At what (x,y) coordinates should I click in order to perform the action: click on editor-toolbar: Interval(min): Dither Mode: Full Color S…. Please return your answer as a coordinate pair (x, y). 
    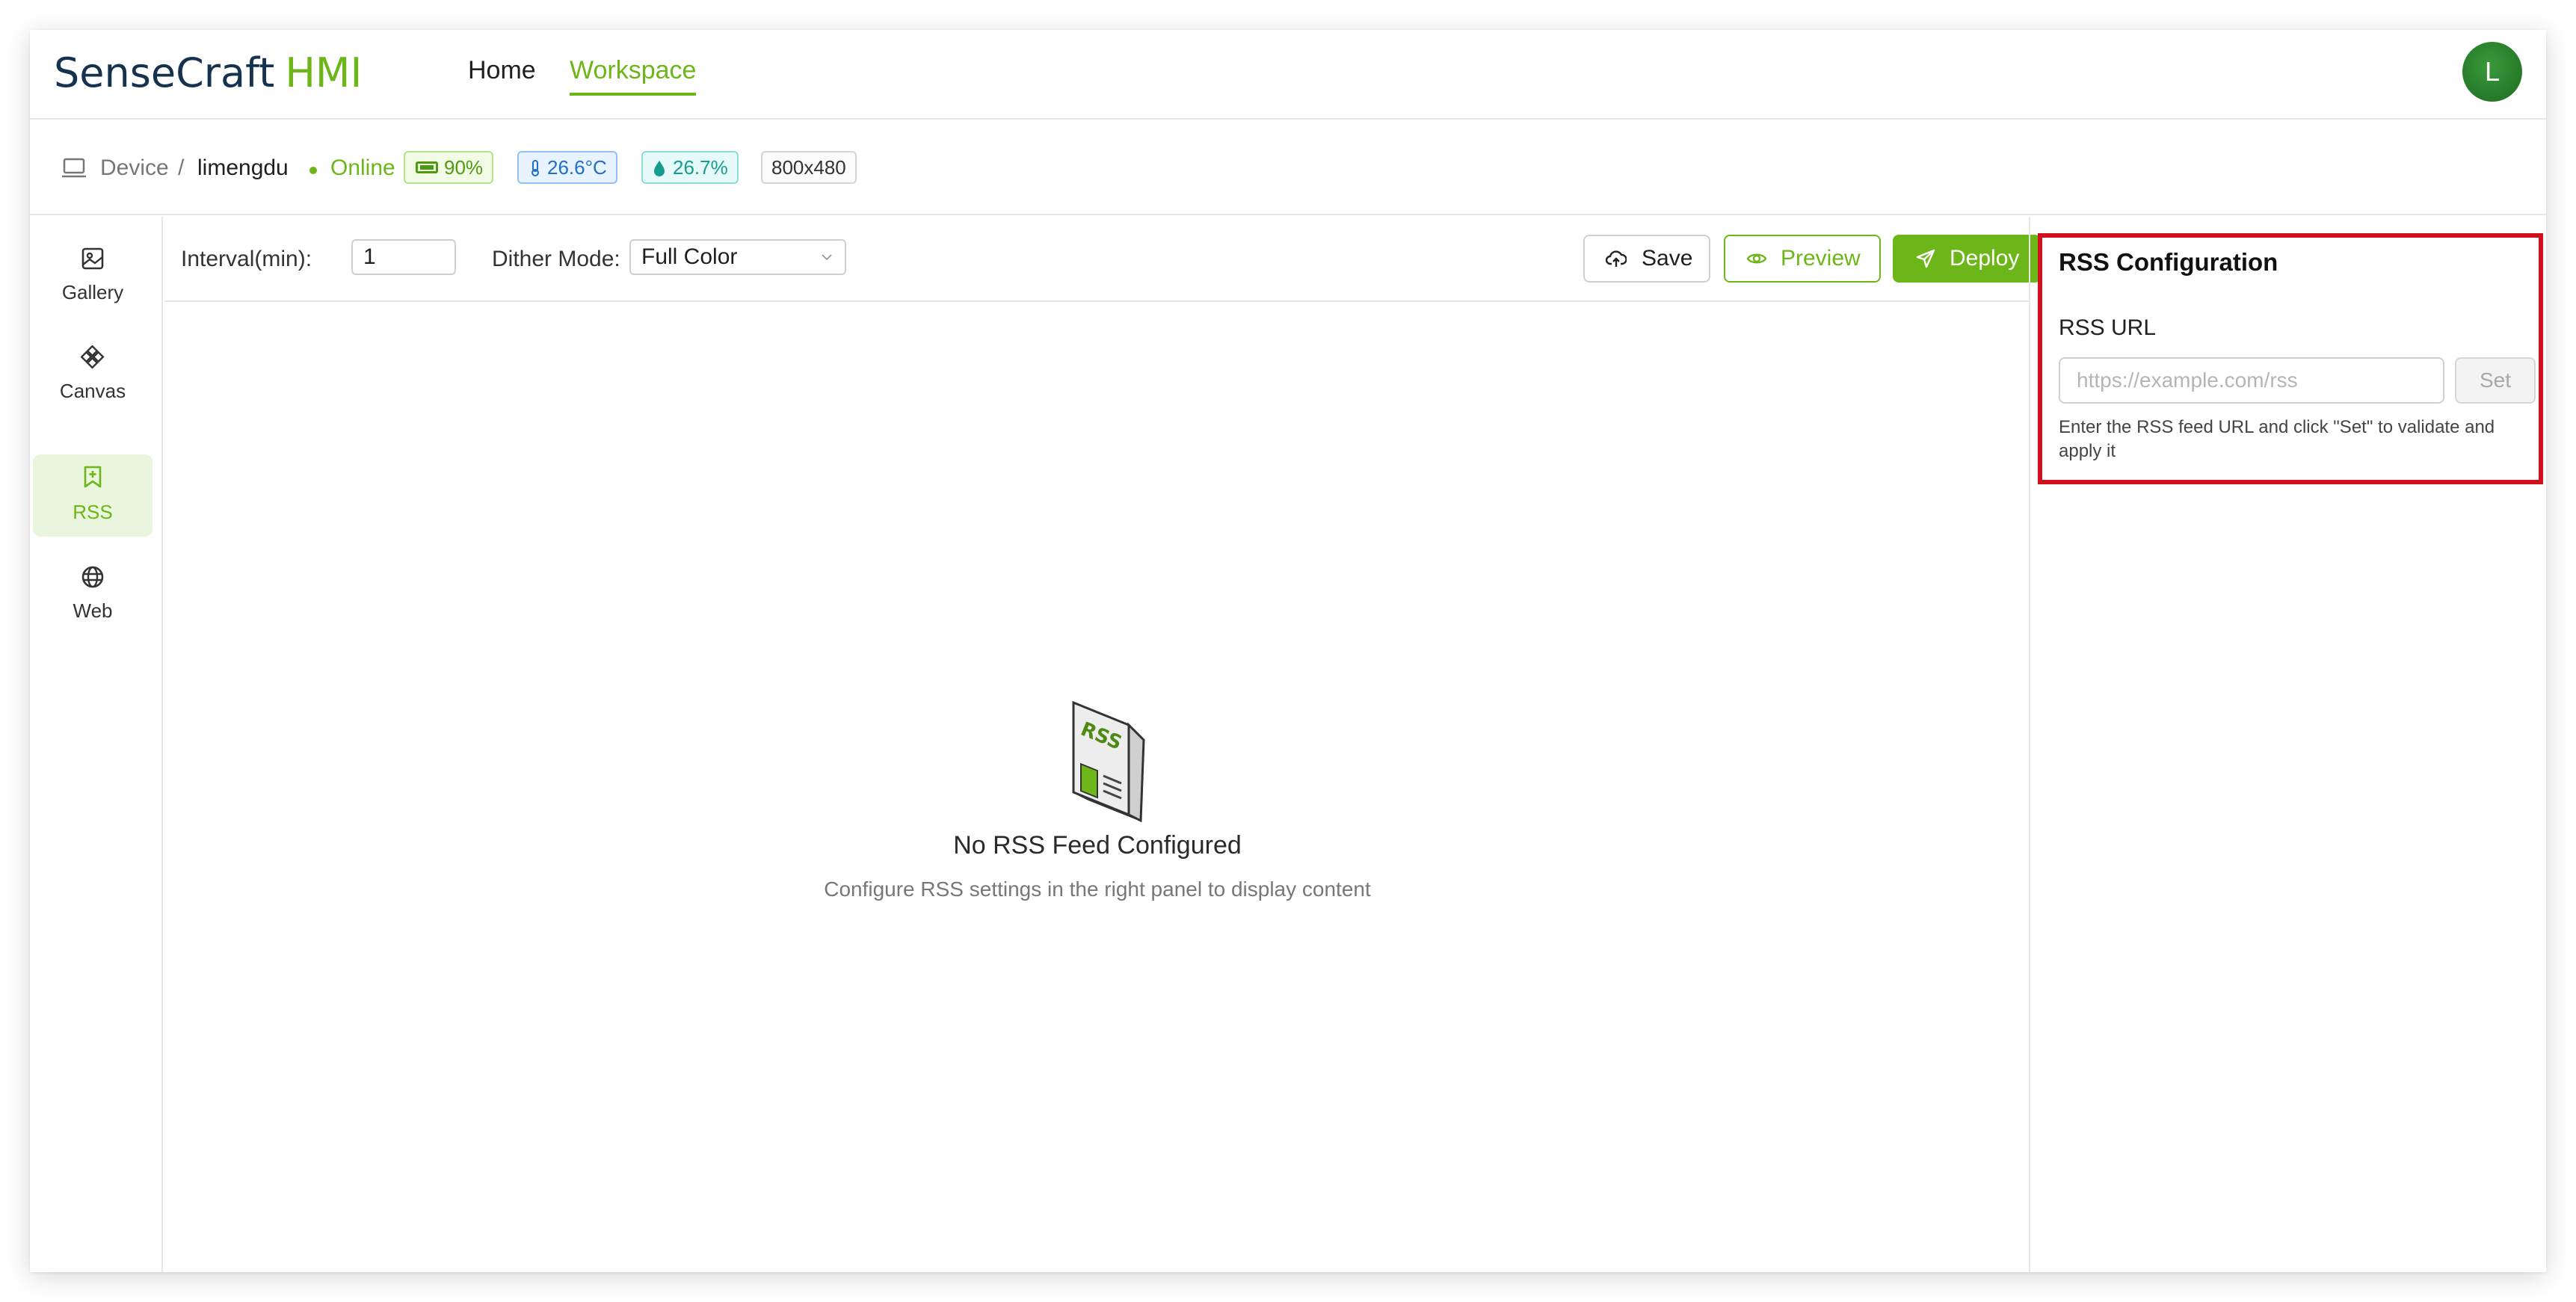
    Looking at the image, I should click on (1102, 259).